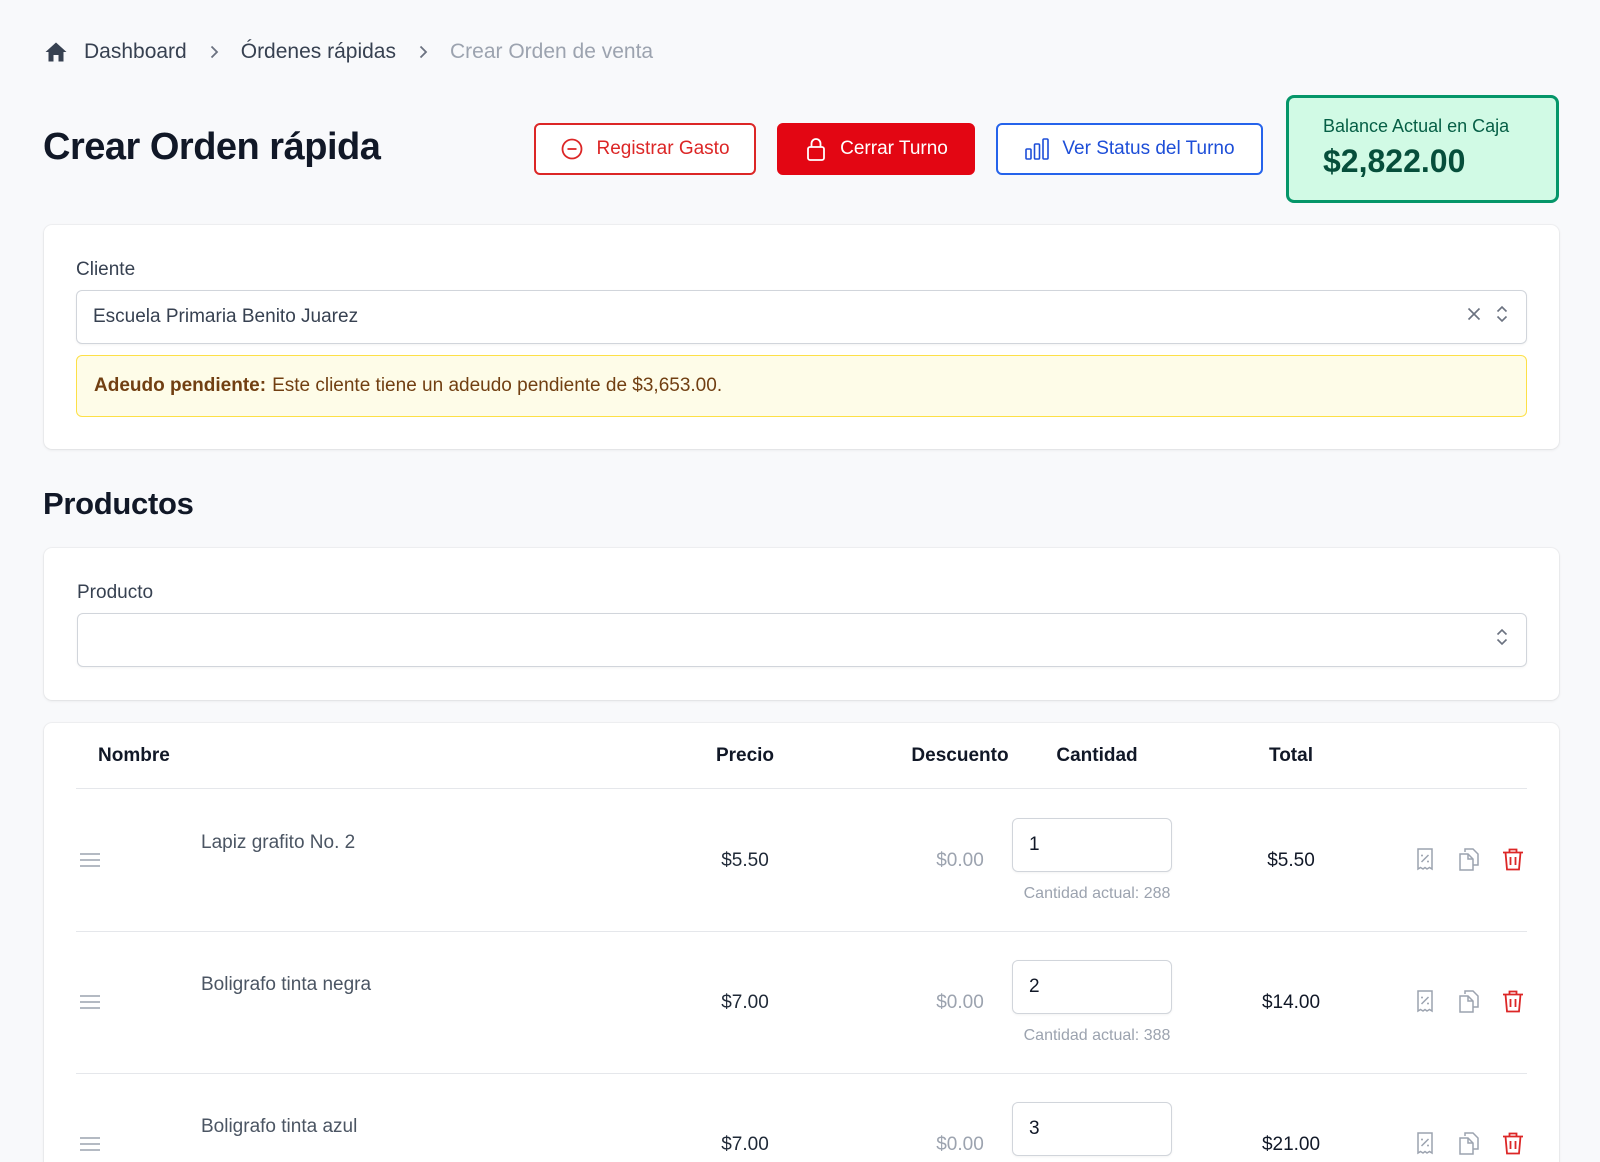 Image resolution: width=1600 pixels, height=1162 pixels. Describe the element at coordinates (1291, 1002) in the screenshot. I see `product-total: $14.00` at that location.